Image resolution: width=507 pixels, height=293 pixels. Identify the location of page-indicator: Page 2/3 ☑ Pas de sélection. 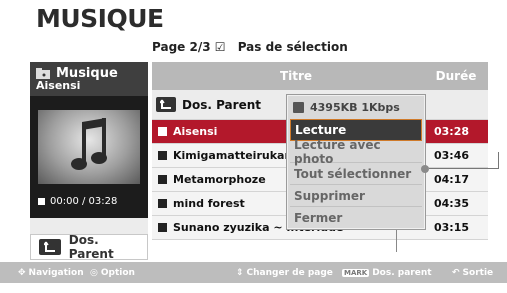
(250, 47).